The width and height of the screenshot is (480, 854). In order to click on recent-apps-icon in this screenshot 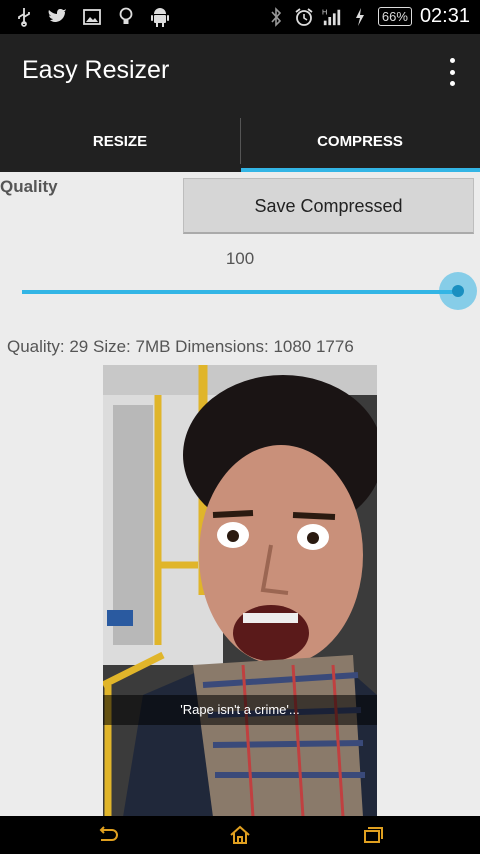, I will do `click(373, 835)`.